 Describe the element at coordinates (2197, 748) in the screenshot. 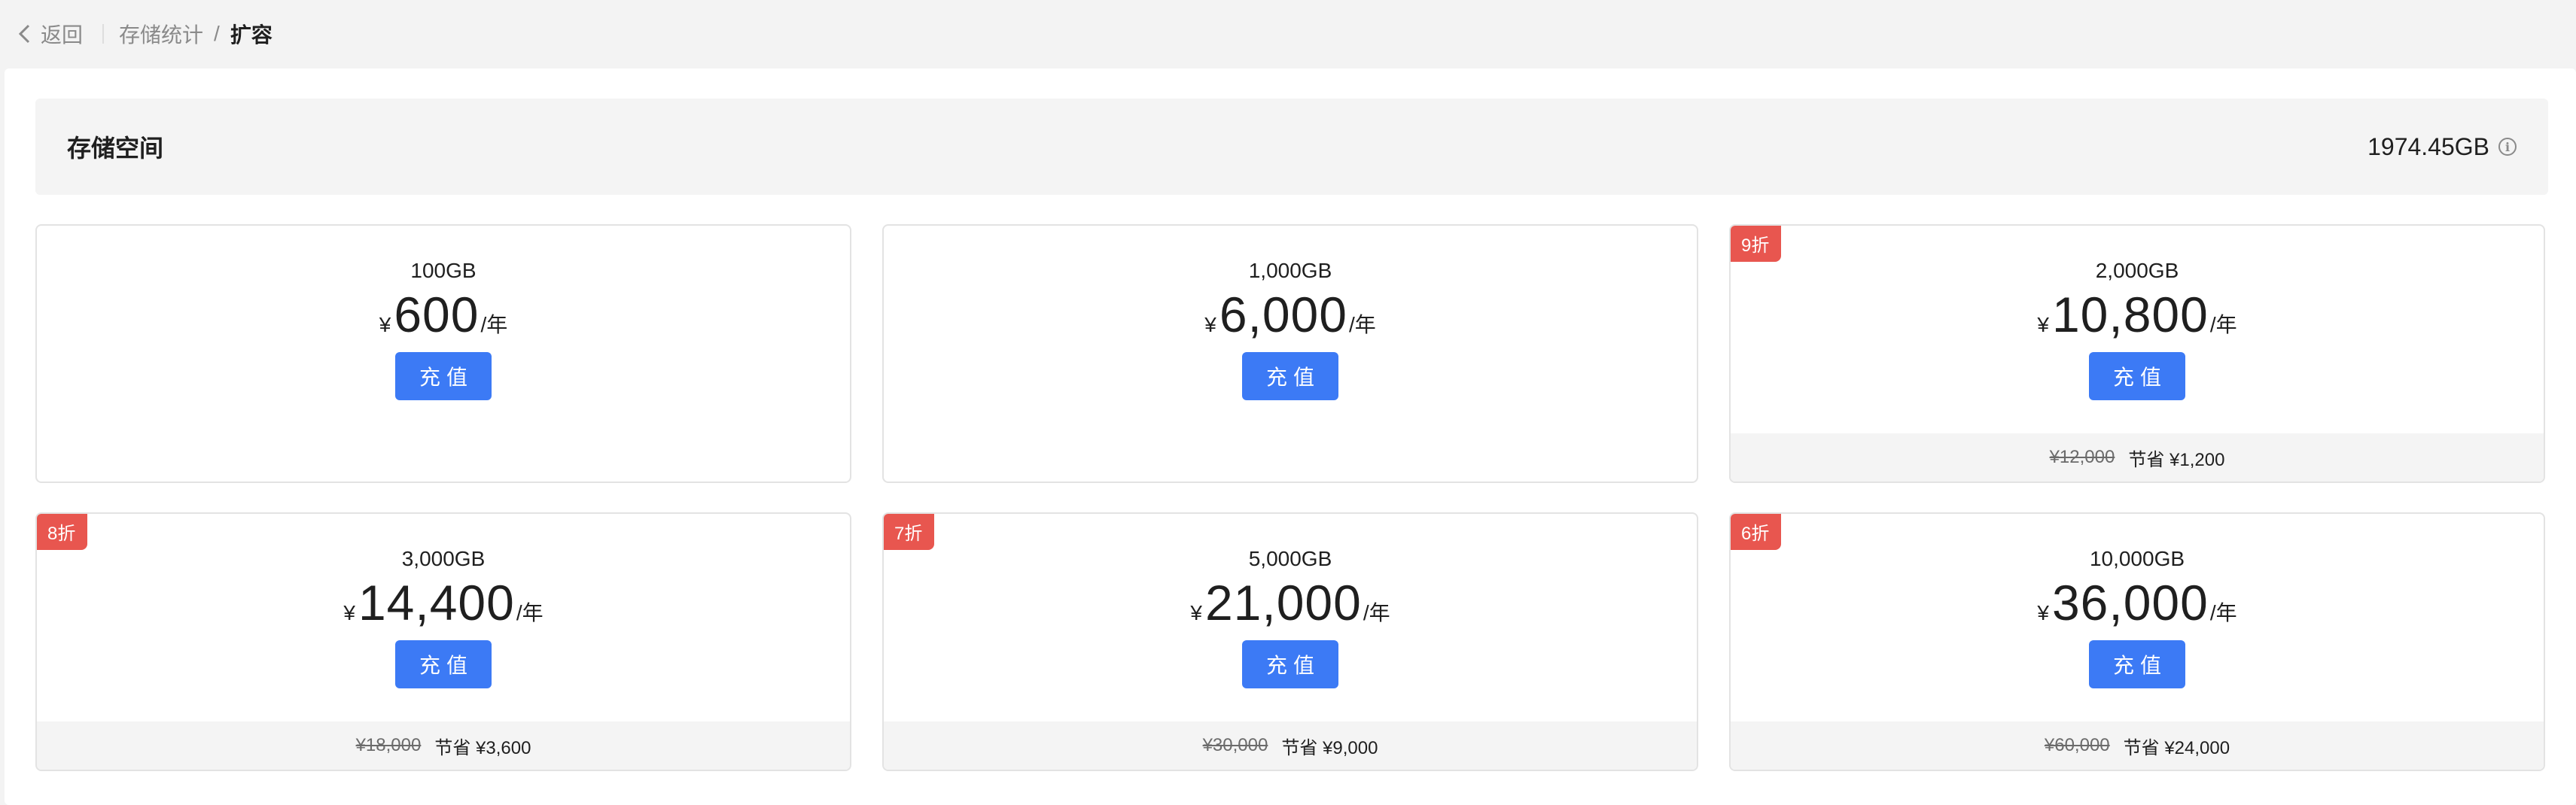

I see `saving-amount: ¥24,000` at that location.